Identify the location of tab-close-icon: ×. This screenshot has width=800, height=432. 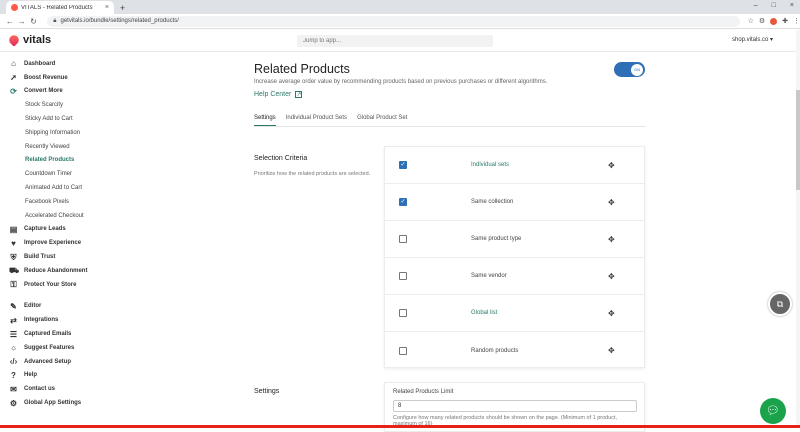
(107, 7).